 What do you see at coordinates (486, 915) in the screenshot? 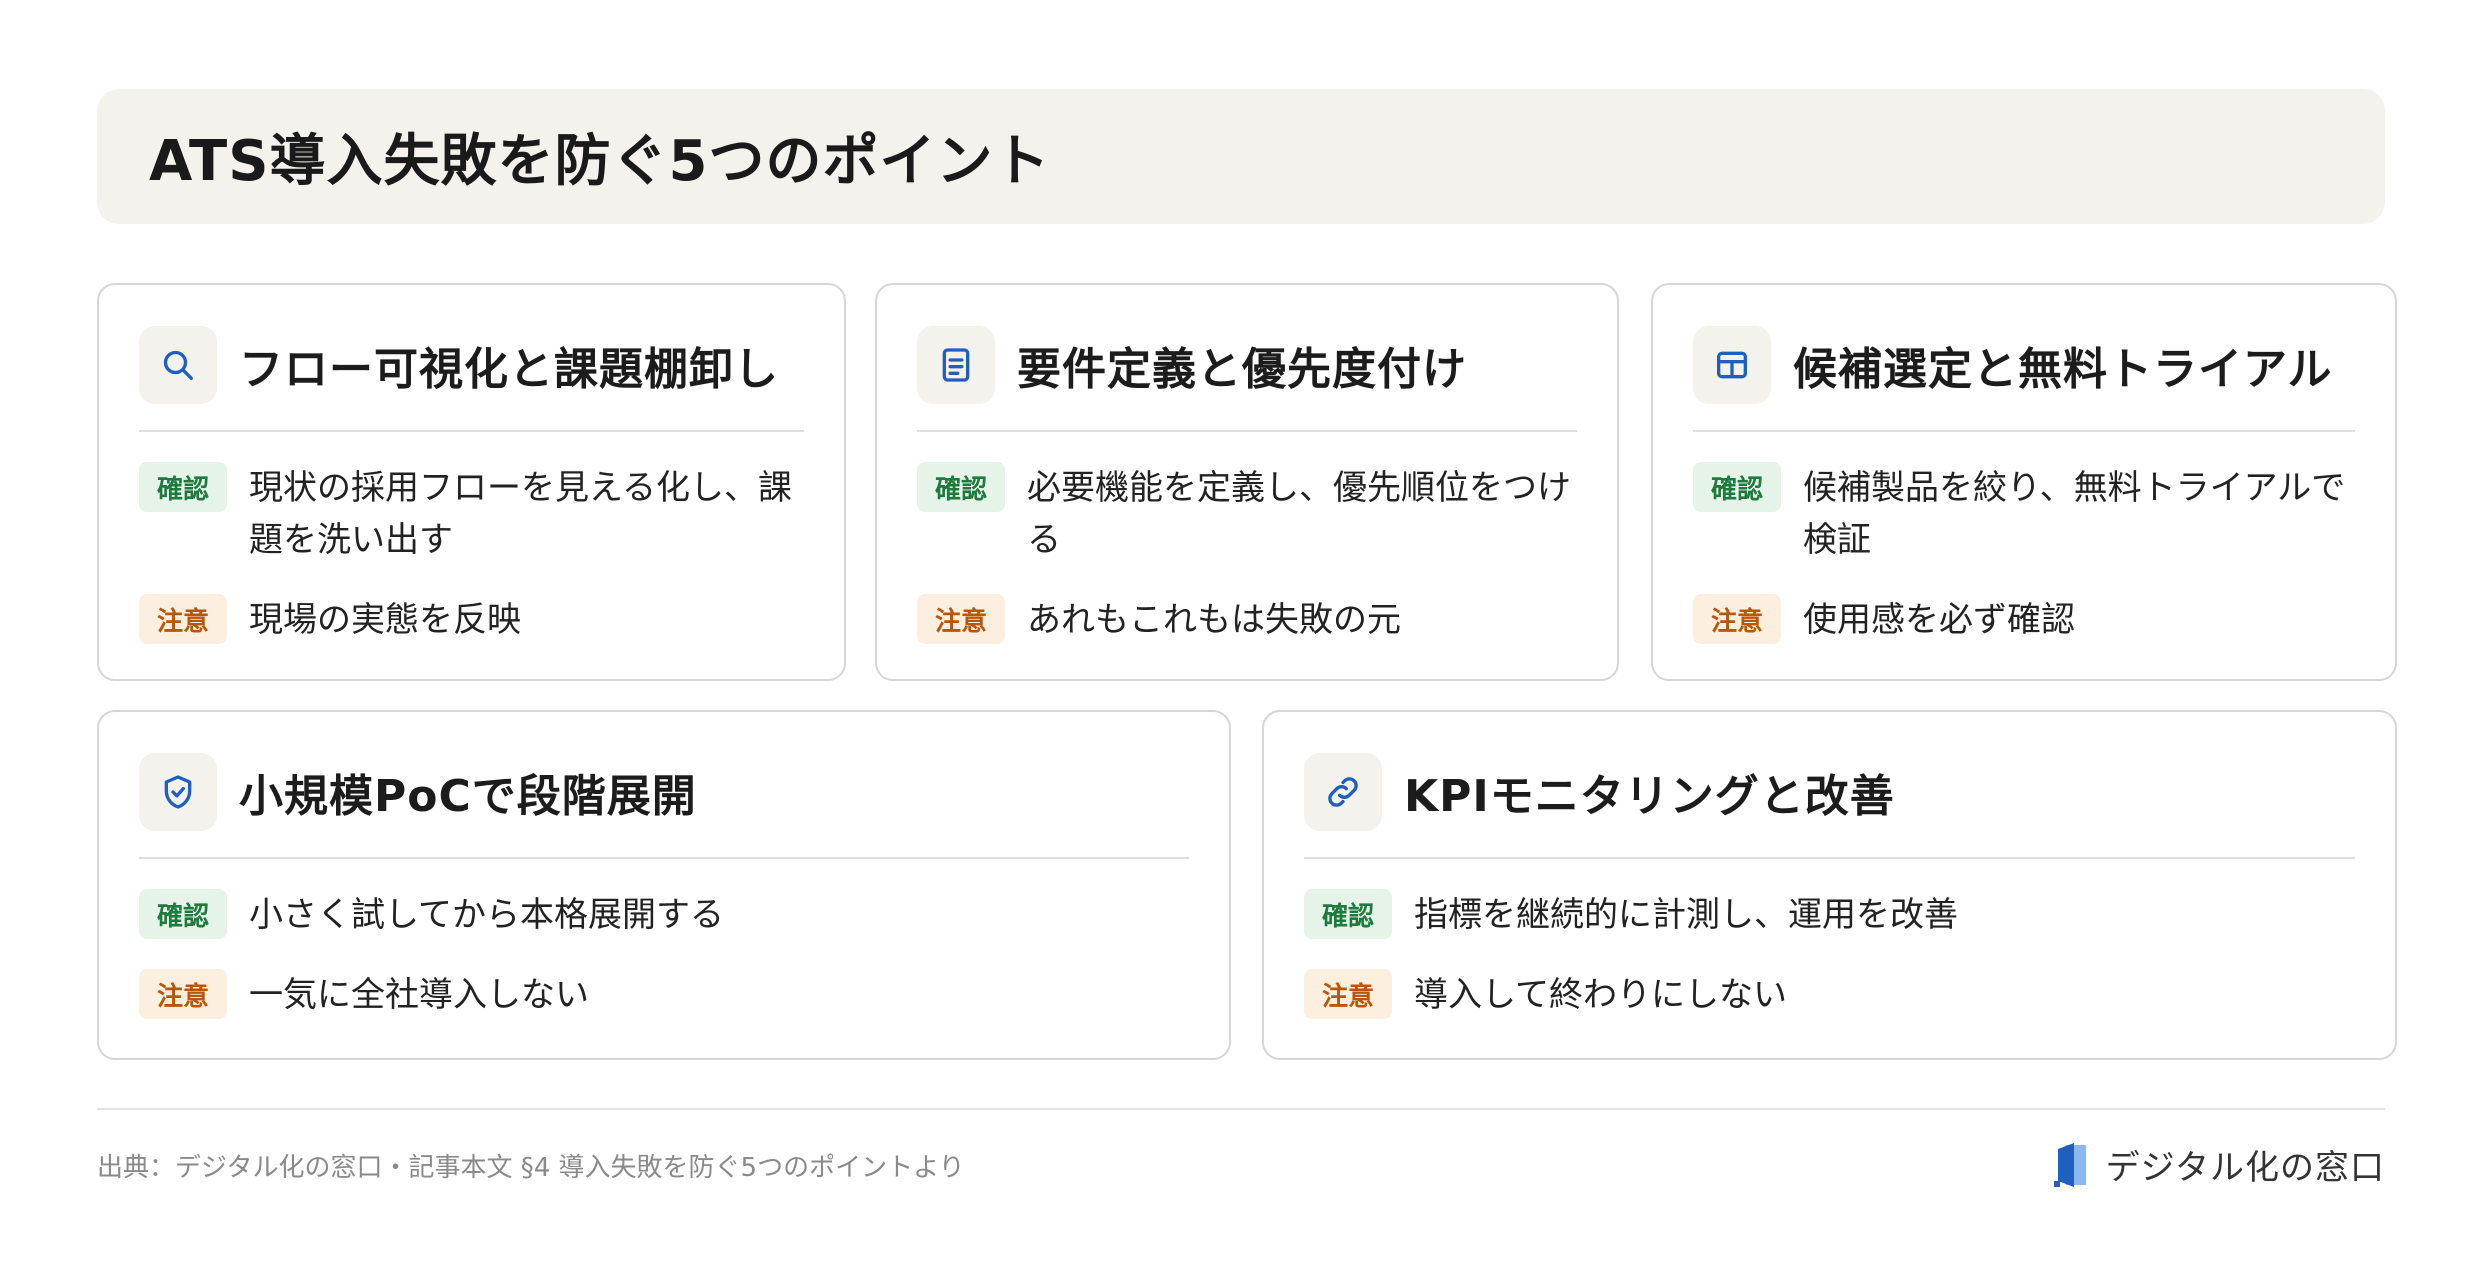
I see `check-text: 小さく試してから本格展開する` at bounding box center [486, 915].